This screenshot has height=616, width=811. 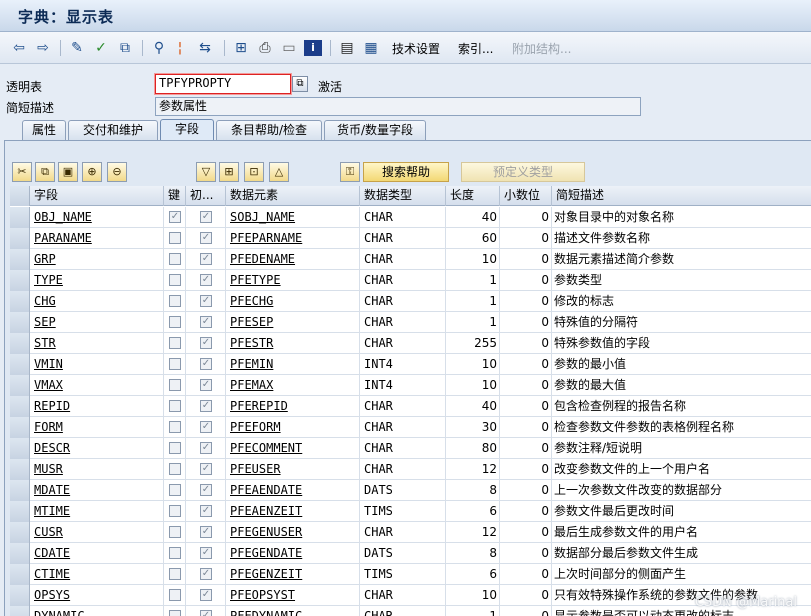 I want to click on column-header-data-element: 数据元素, so click(x=293, y=196).